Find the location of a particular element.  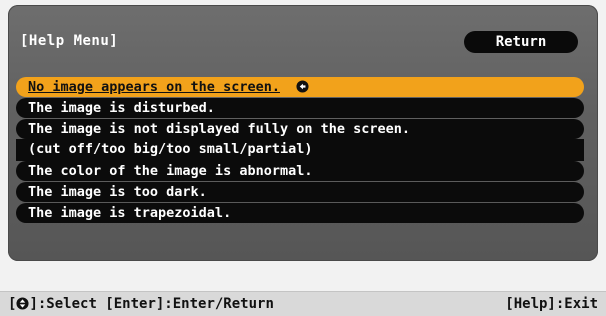

menu-item-label: No image appears on the screen. is located at coordinates (154, 87).